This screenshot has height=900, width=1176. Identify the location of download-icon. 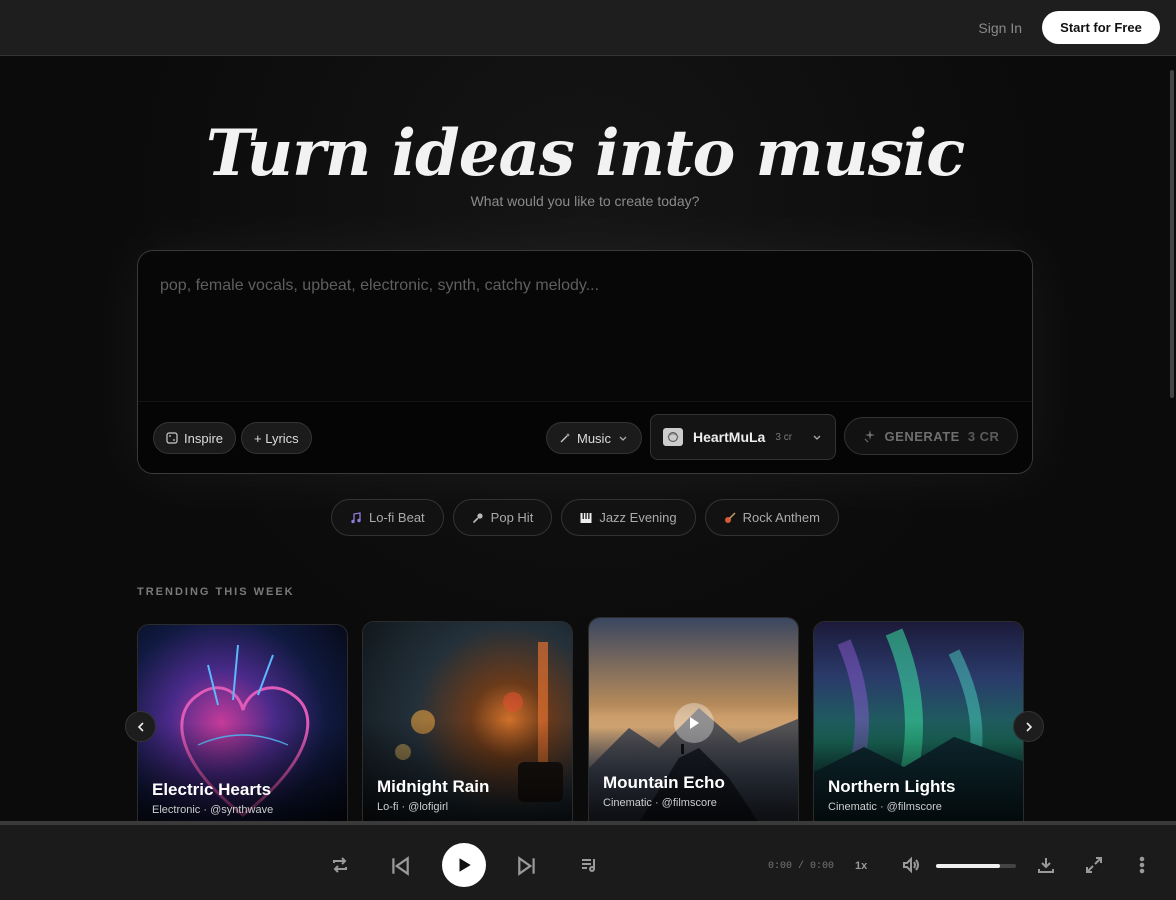
(1046, 865).